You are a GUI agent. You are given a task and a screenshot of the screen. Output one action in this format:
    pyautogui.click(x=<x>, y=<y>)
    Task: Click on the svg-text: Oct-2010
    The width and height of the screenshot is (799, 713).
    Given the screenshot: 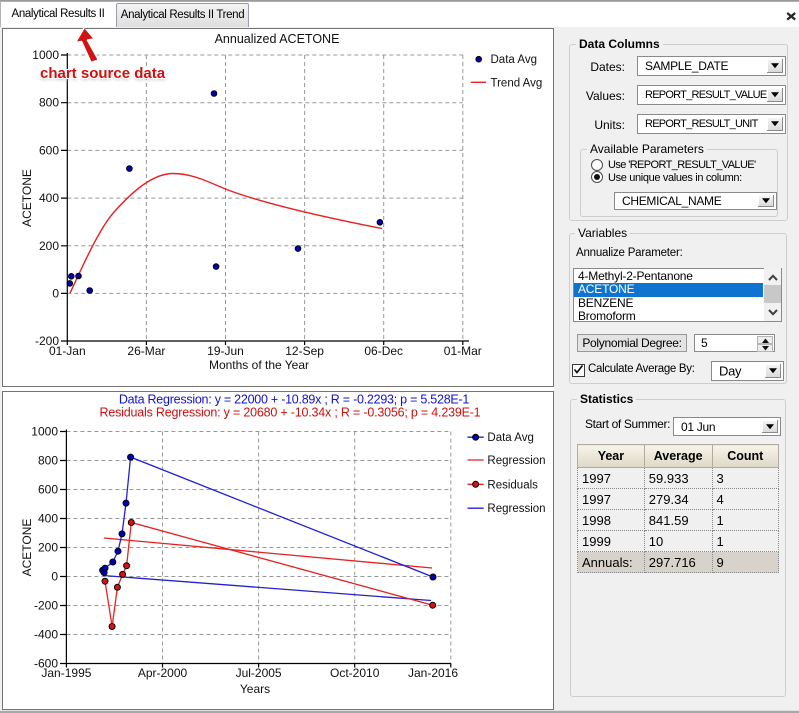 What is the action you would take?
    pyautogui.click(x=355, y=673)
    